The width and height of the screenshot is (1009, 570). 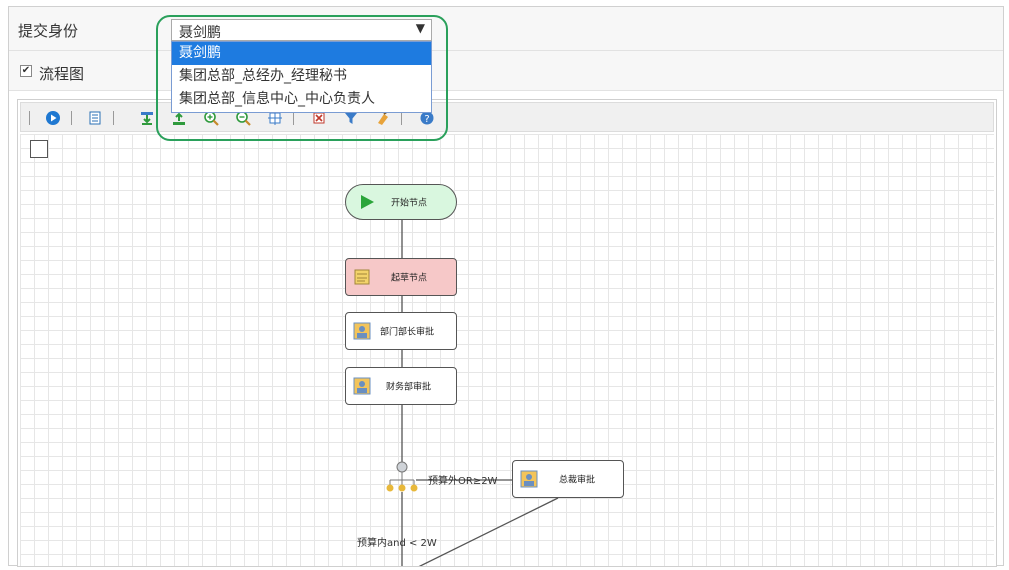 I want to click on identity-option: 集团总部_总经办_经理秘书, so click(x=301, y=76).